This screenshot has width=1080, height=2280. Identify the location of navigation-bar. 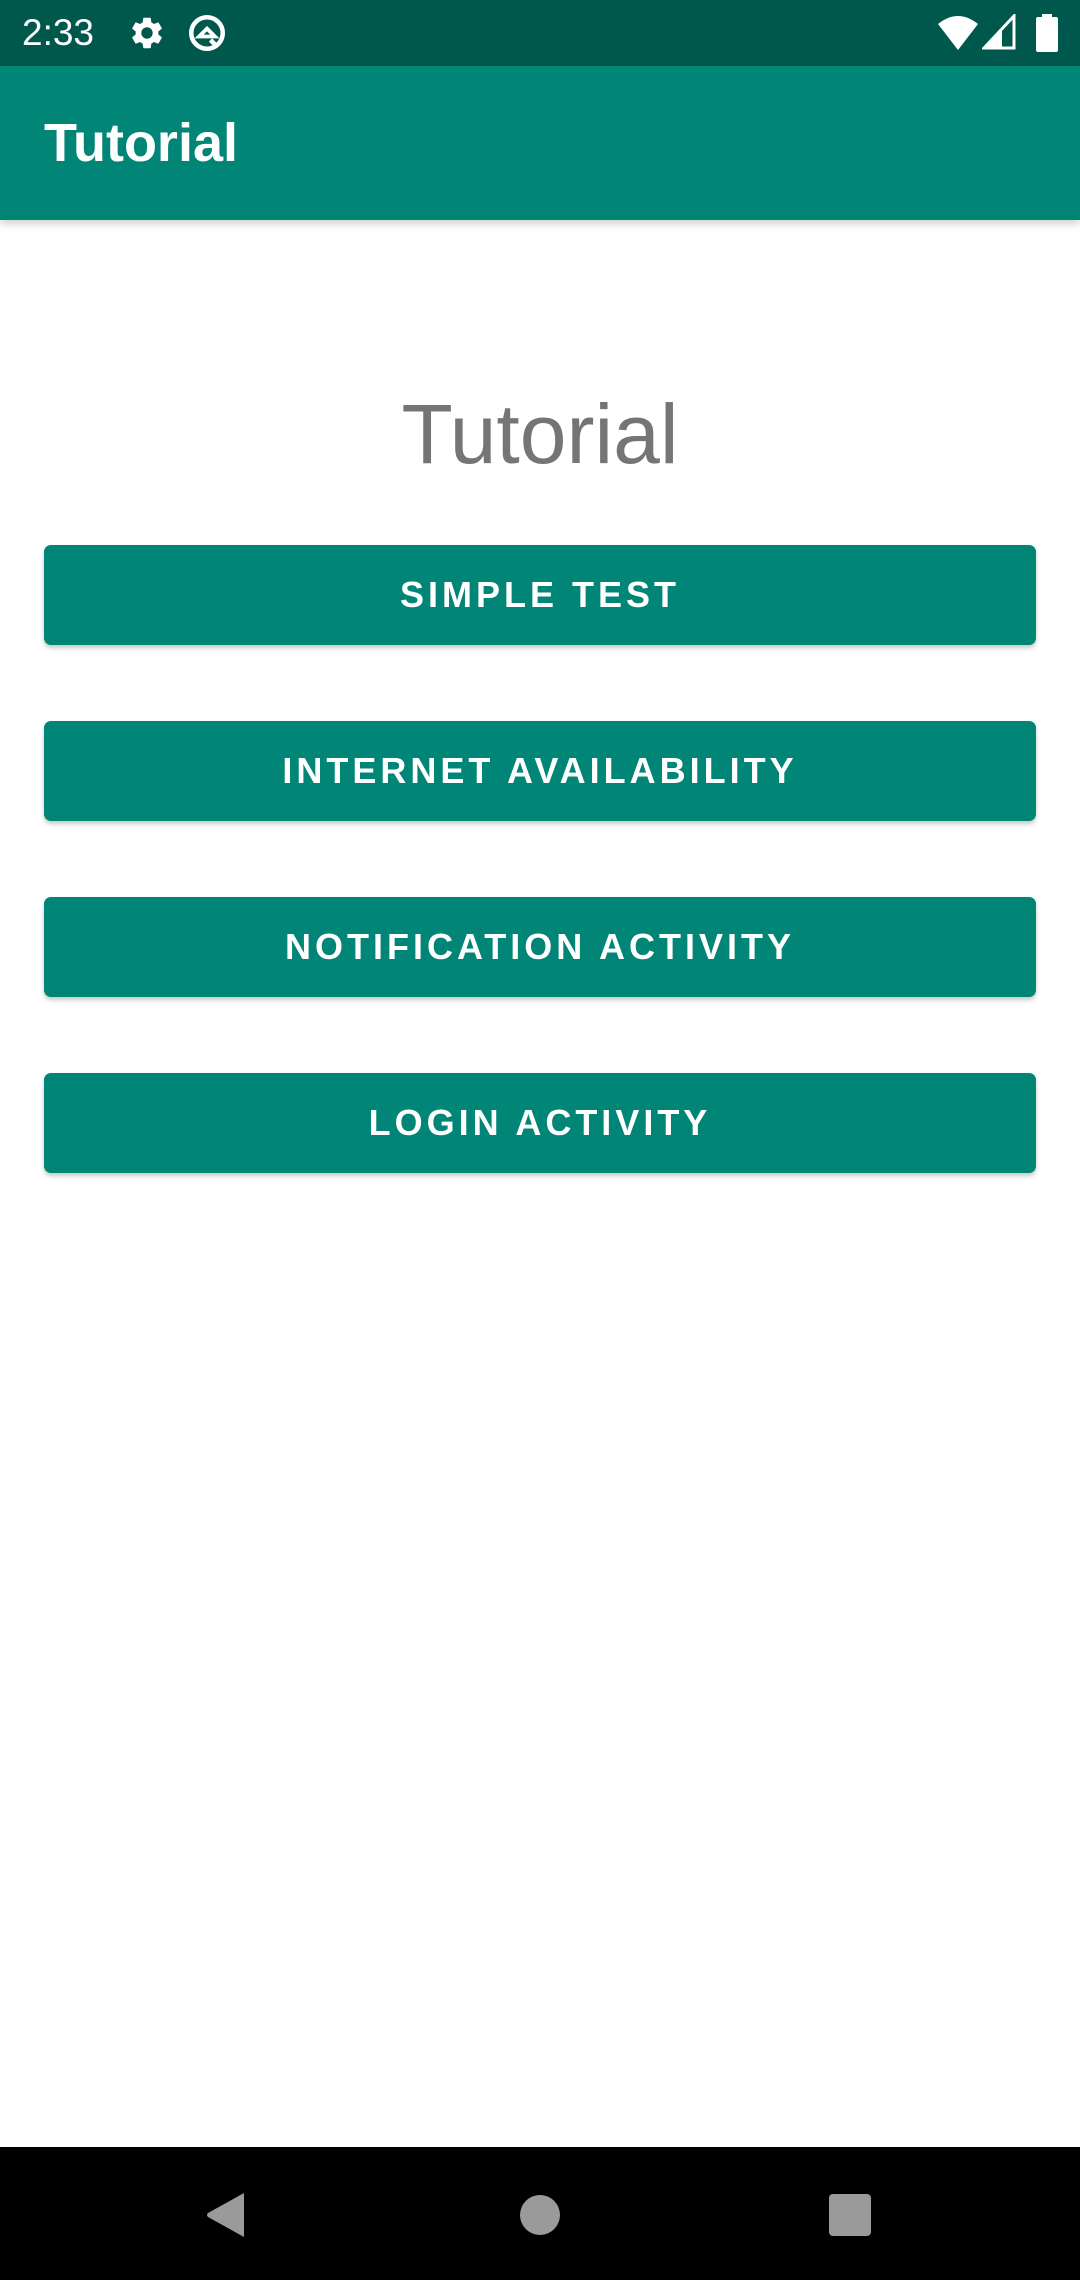
(540, 2213).